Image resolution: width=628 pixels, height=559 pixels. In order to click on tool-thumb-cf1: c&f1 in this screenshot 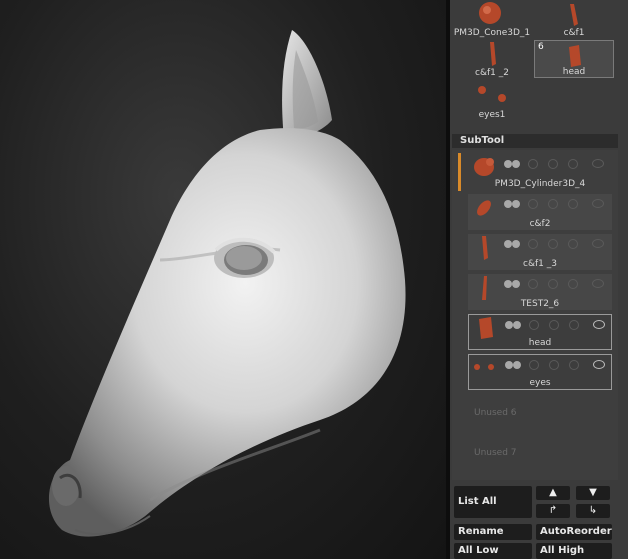, I will do `click(574, 19)`.